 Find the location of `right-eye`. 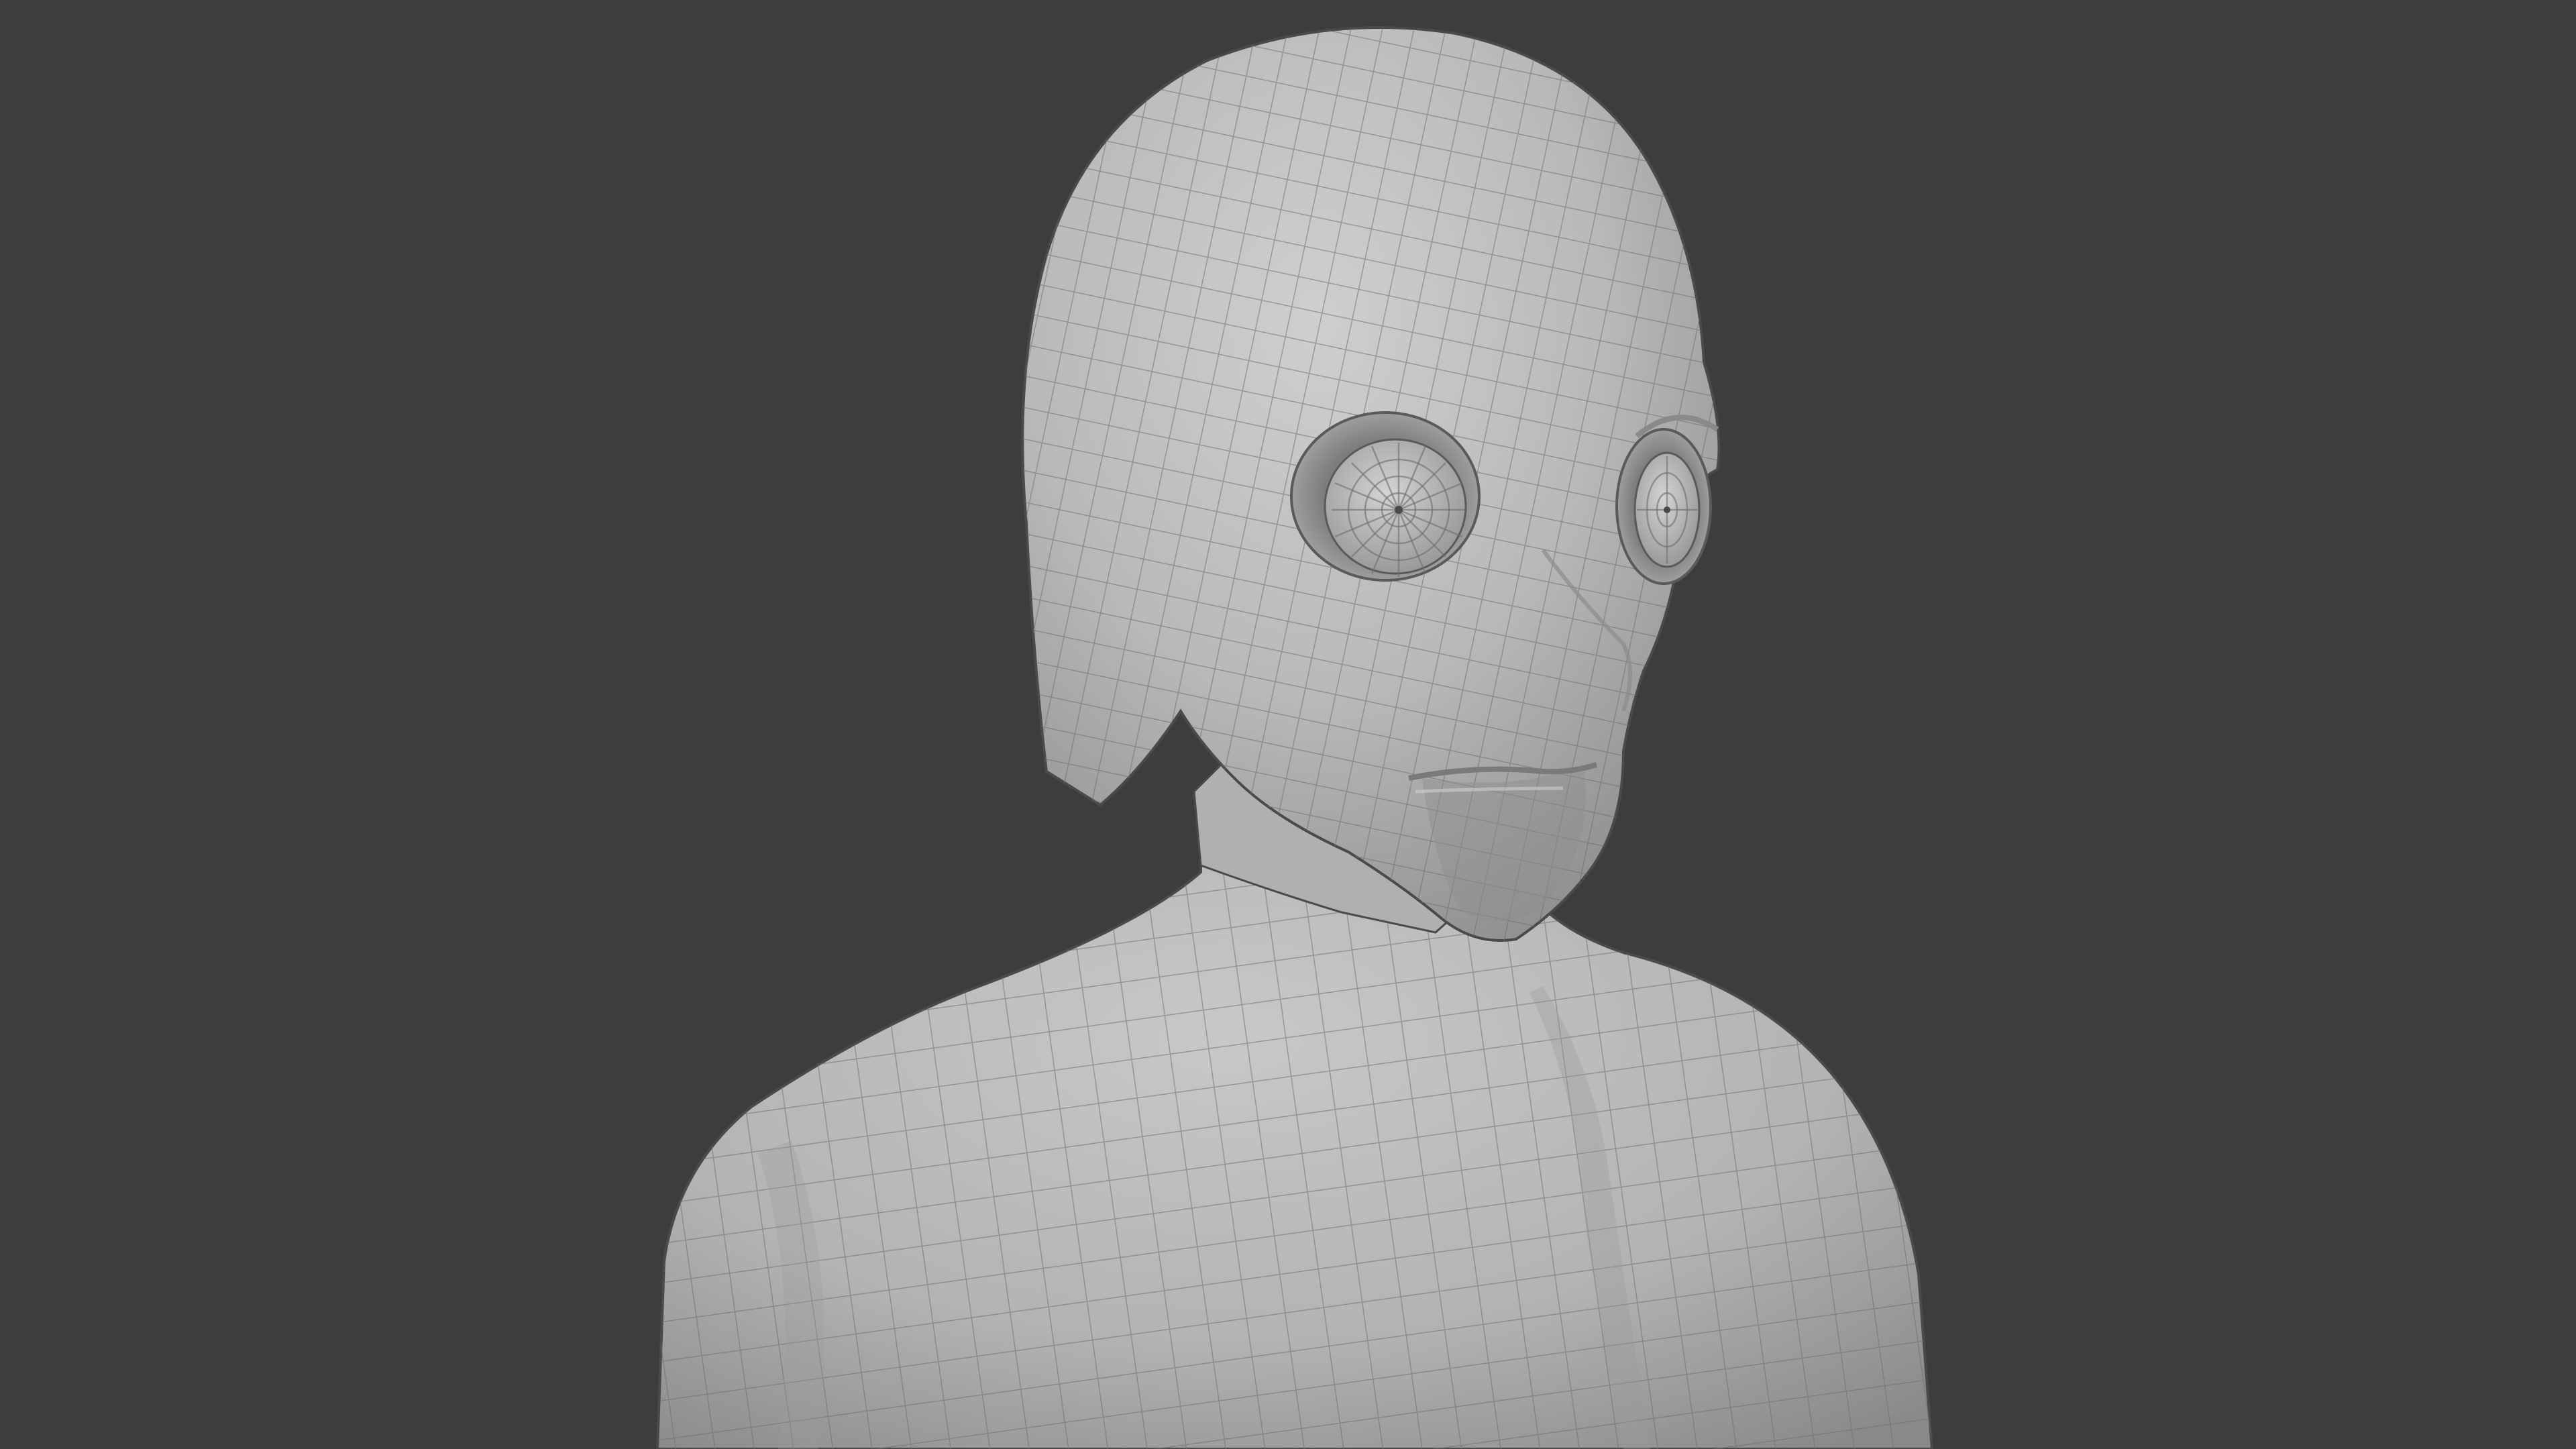

right-eye is located at coordinates (1663, 506).